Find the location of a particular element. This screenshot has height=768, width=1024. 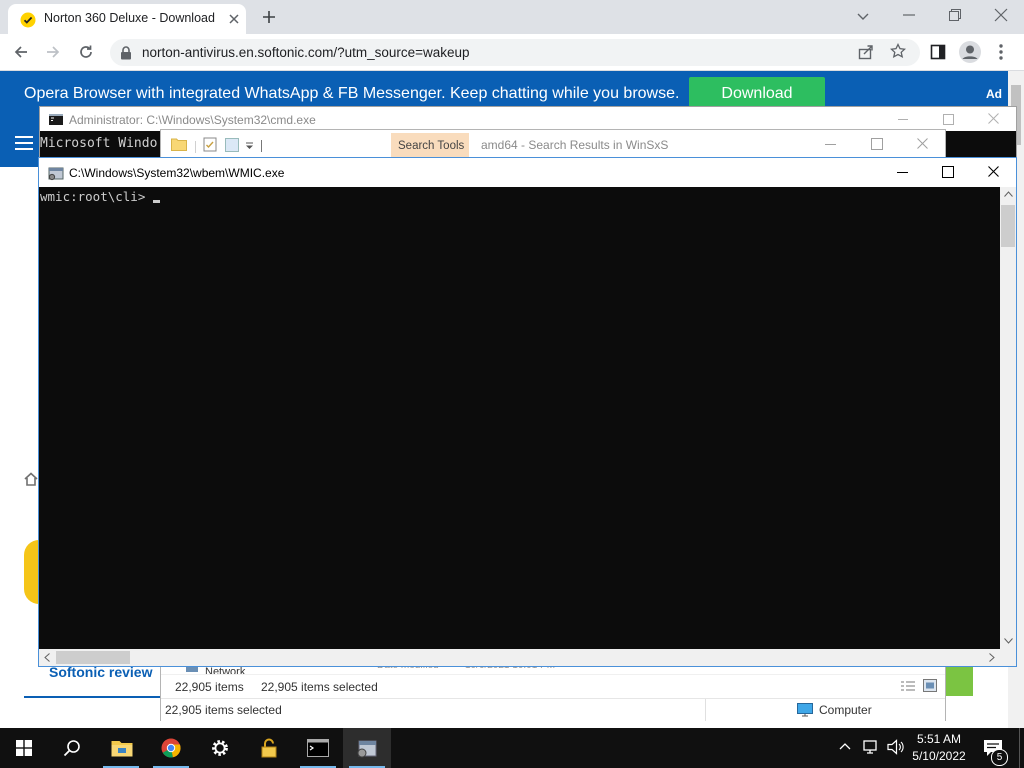

folder-icon is located at coordinates (179, 144).